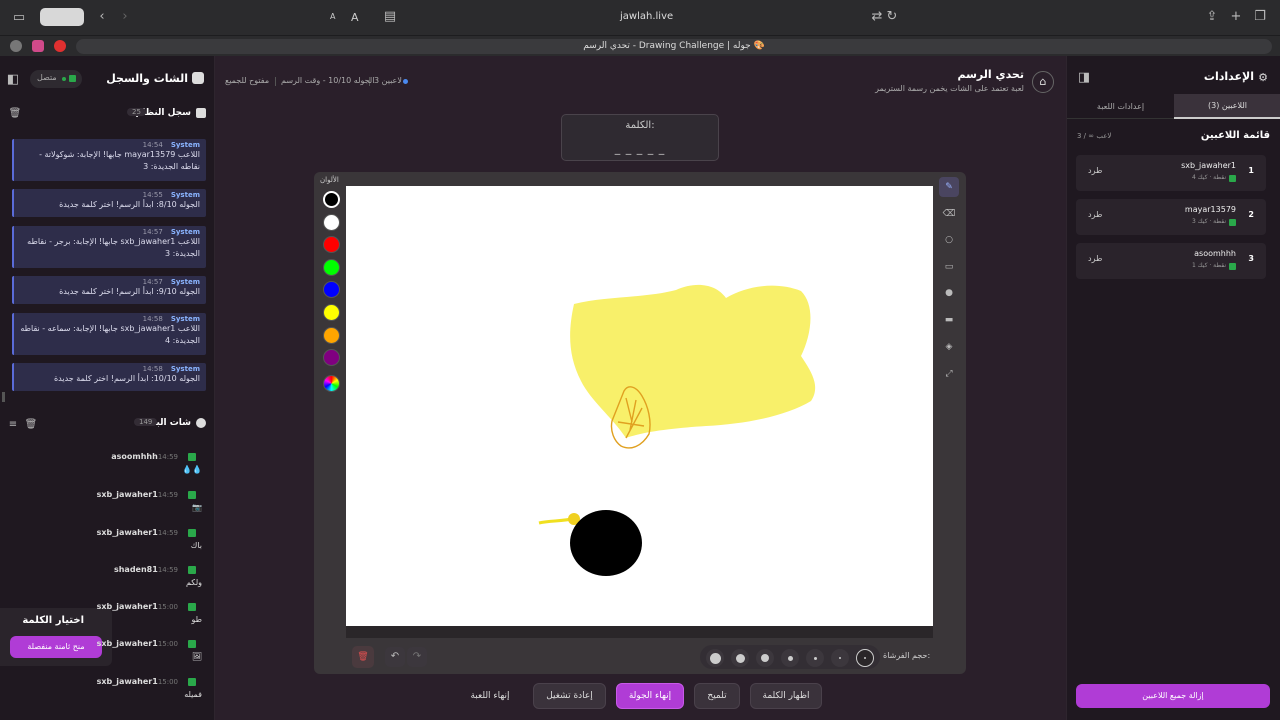 This screenshot has width=1280, height=720. Describe the element at coordinates (1260, 17) in the screenshot. I see `tabs-overview-icon: ❐` at that location.